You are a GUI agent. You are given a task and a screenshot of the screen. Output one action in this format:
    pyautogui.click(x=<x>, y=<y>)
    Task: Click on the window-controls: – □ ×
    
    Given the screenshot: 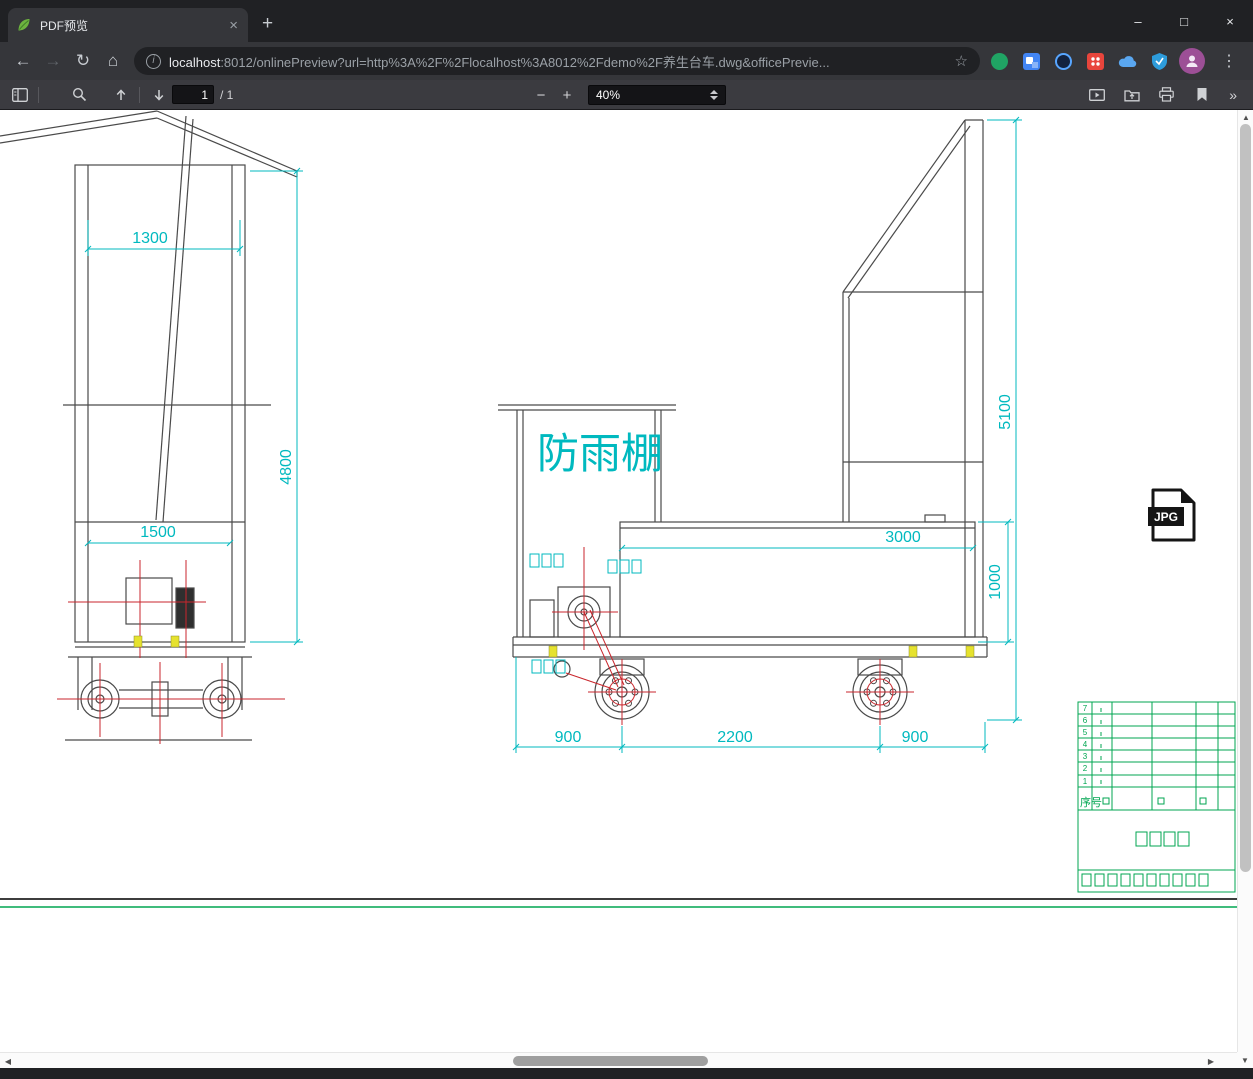 What is the action you would take?
    pyautogui.click(x=1184, y=21)
    